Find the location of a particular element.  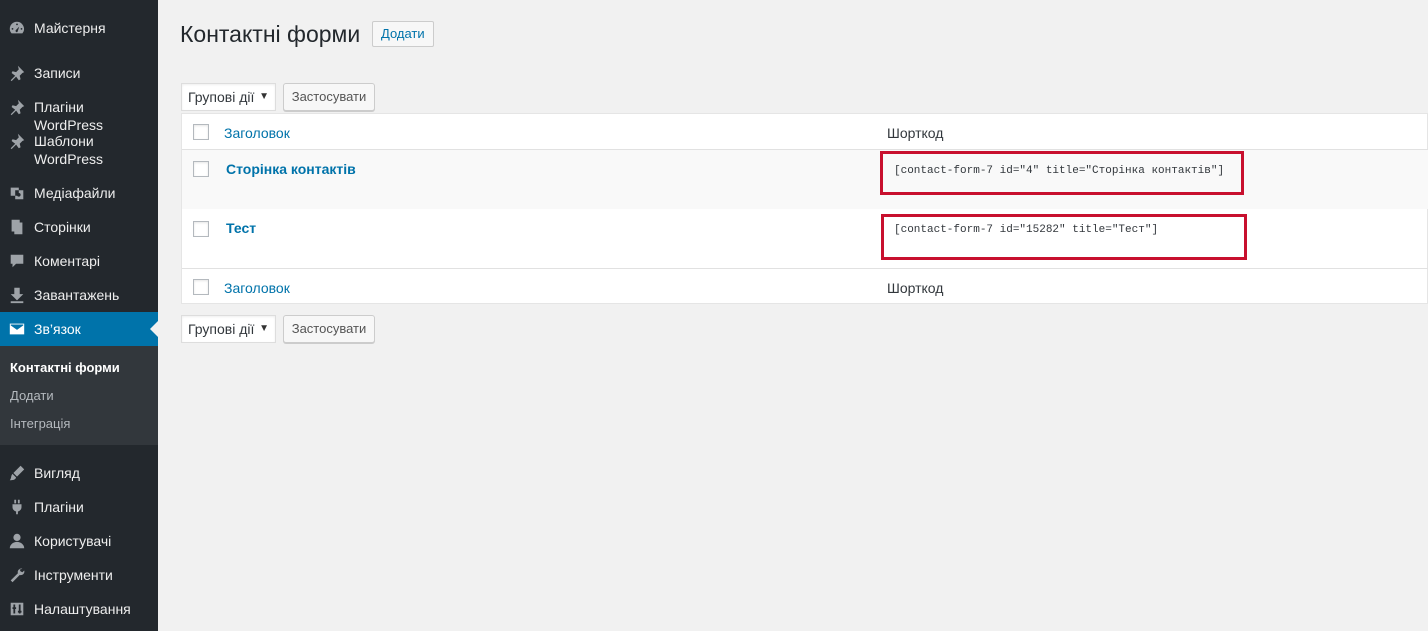

menu-label: Вигляд is located at coordinates (57, 473).